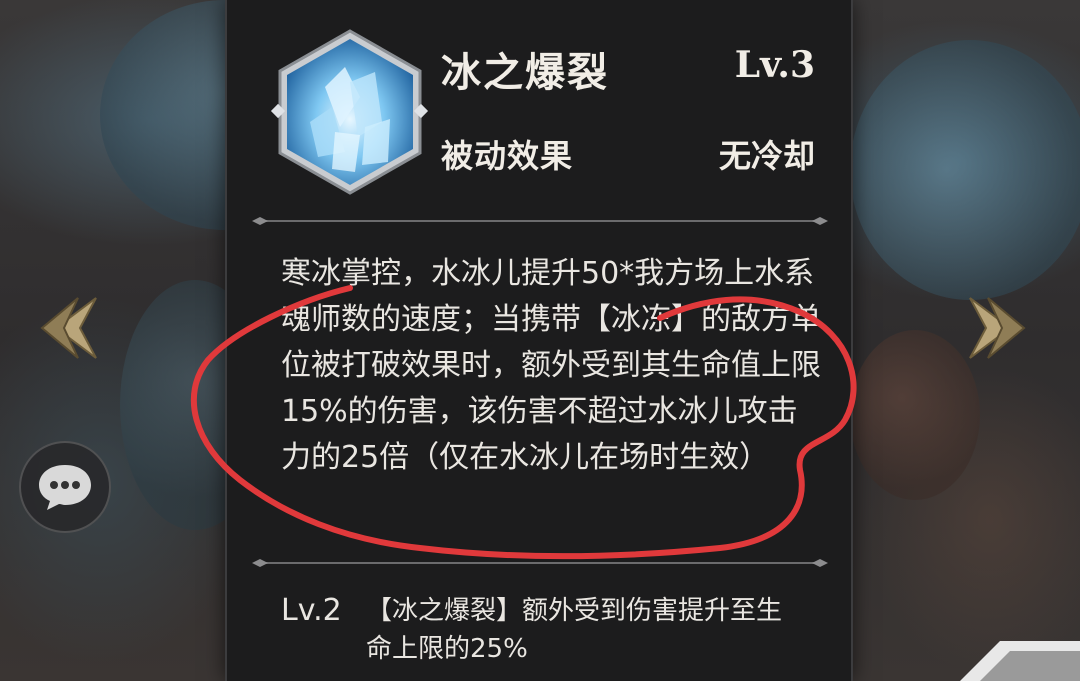 The width and height of the screenshot is (1080, 681). I want to click on upgrade-description: 【冰之爆裂】额外受到伤害提升至生命上限的25%, so click(574, 630).